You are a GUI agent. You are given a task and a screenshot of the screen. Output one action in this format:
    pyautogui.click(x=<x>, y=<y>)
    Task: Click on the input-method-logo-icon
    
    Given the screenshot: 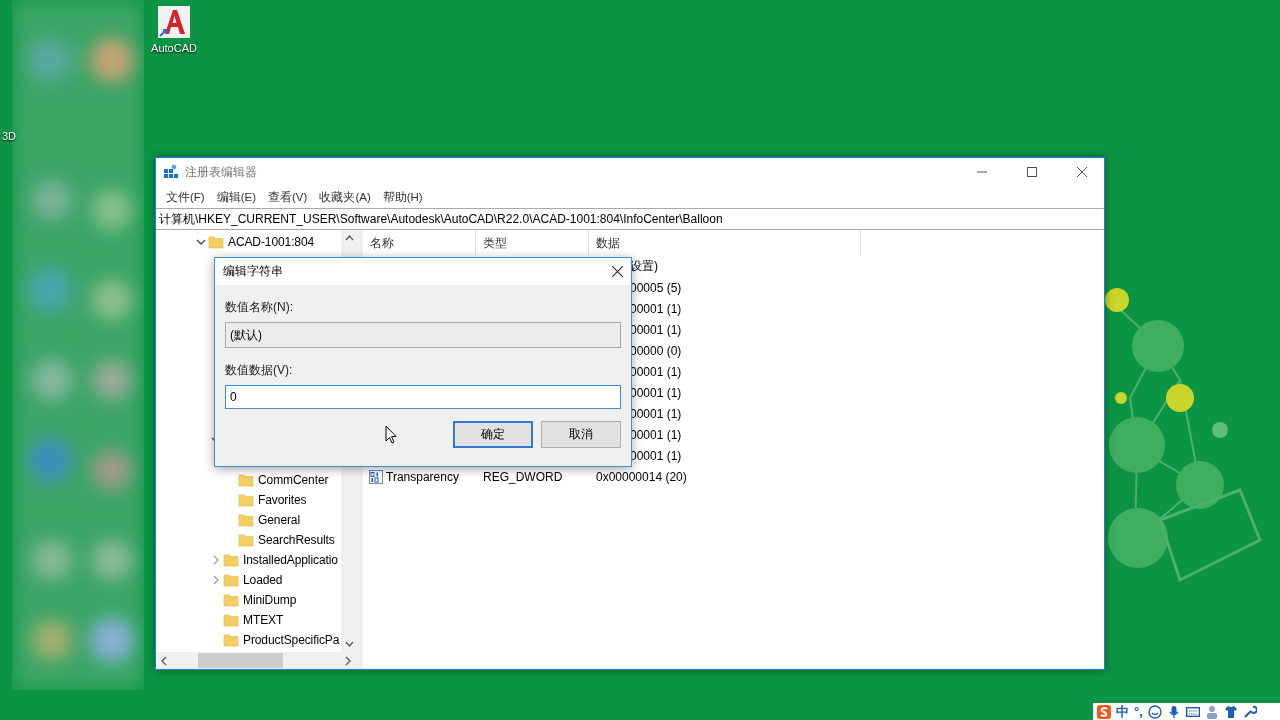 What is the action you would take?
    pyautogui.click(x=1104, y=711)
    